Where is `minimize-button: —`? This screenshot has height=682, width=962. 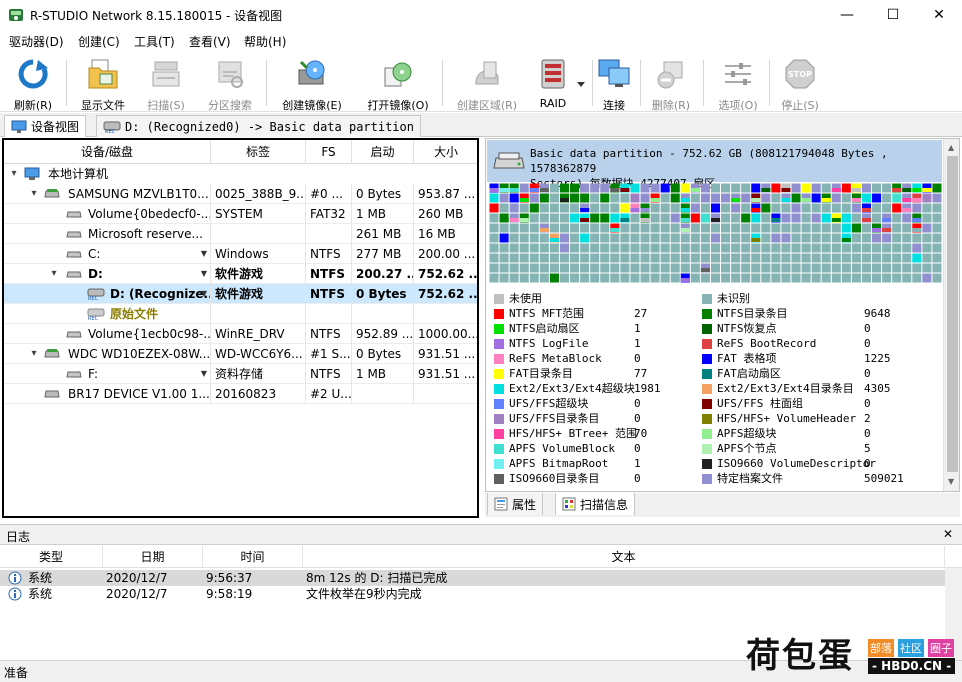
minimize-button: — is located at coordinates (847, 15).